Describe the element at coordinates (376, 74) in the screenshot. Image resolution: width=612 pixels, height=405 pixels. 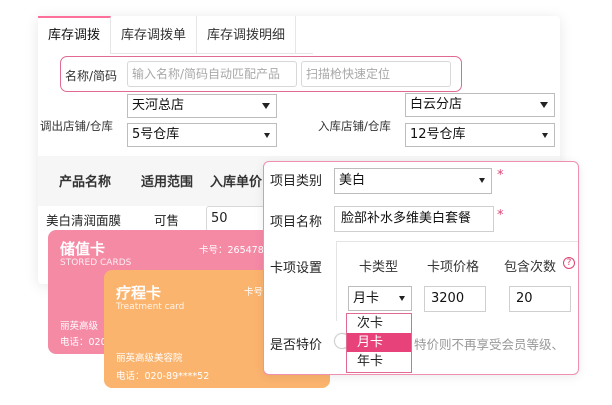
I see `barcode-scan-input: 扫描枪快速定位` at that location.